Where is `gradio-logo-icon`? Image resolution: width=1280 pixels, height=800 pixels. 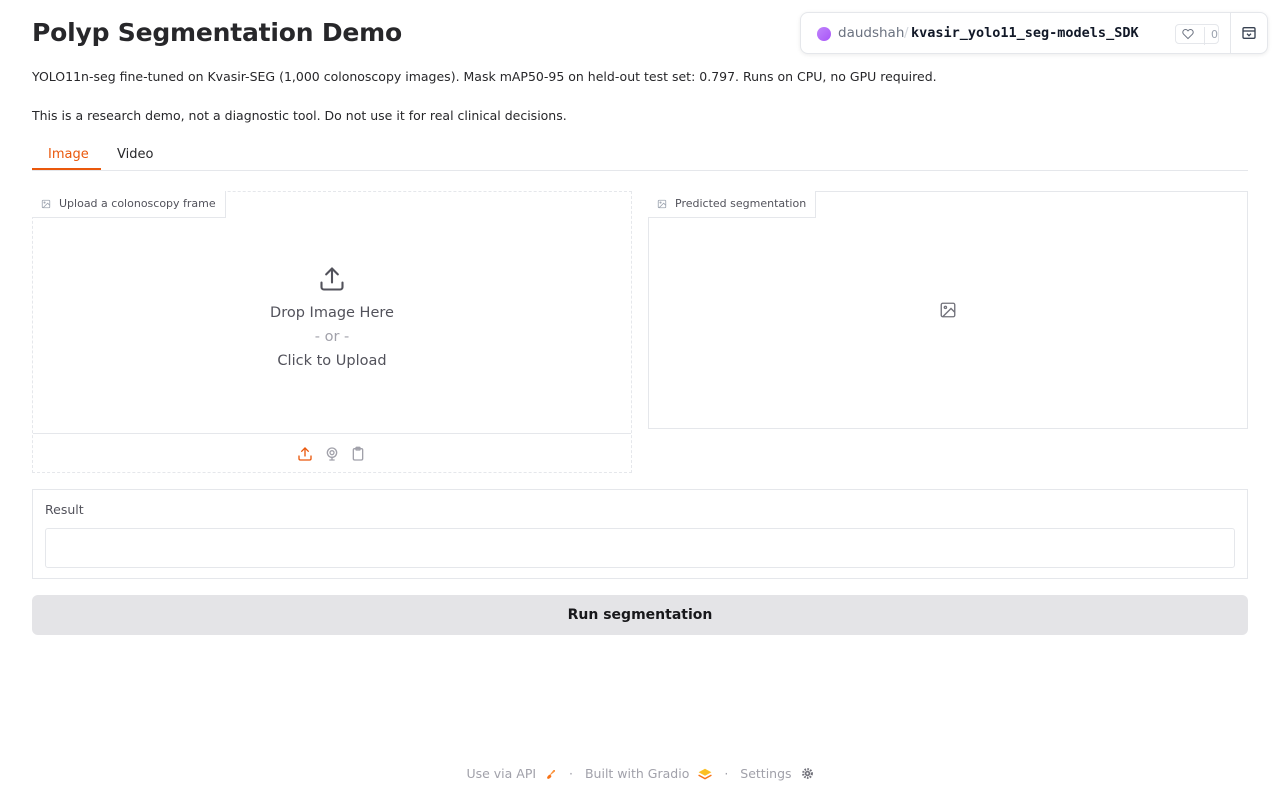 gradio-logo-icon is located at coordinates (705, 773).